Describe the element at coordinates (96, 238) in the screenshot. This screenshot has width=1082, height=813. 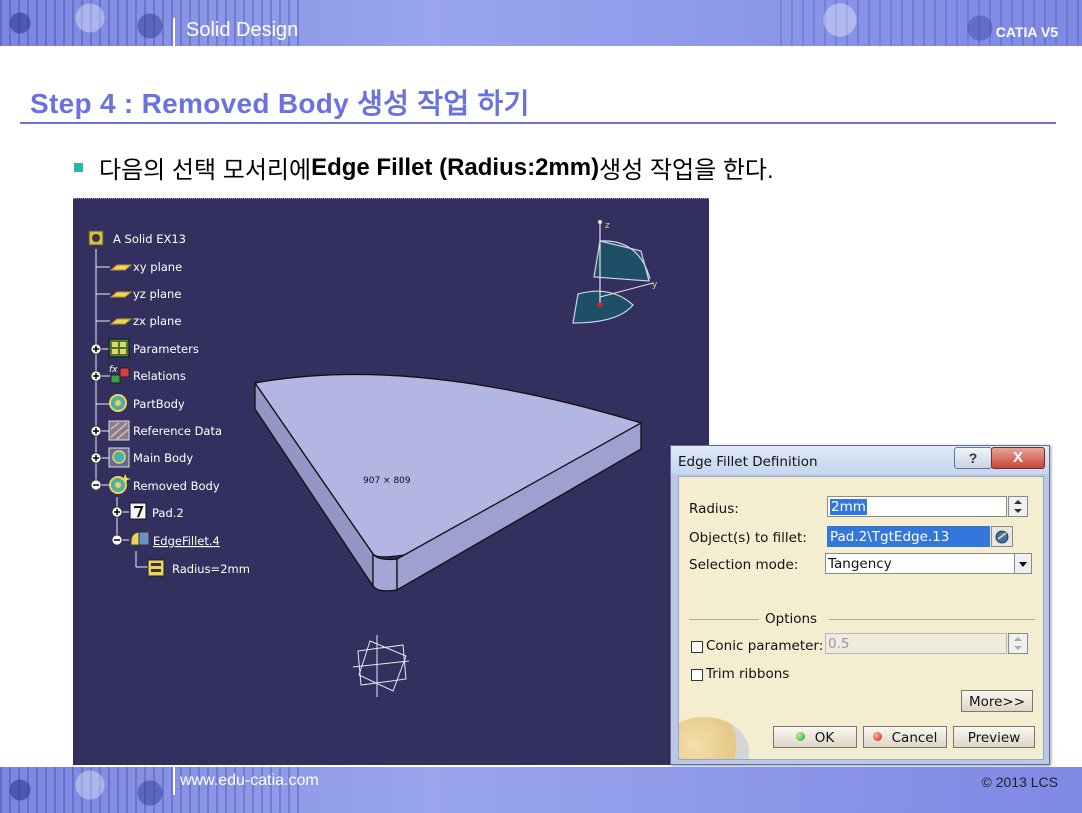
I see `part-root-icon` at that location.